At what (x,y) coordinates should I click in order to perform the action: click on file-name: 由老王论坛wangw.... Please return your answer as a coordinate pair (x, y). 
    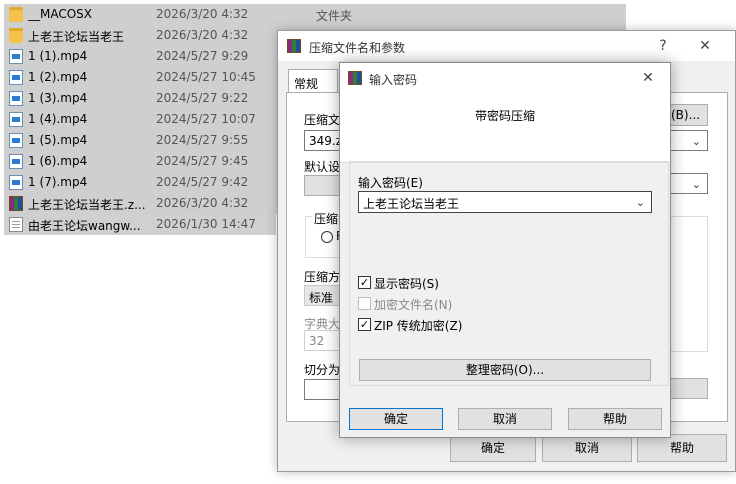
    Looking at the image, I should click on (84, 226).